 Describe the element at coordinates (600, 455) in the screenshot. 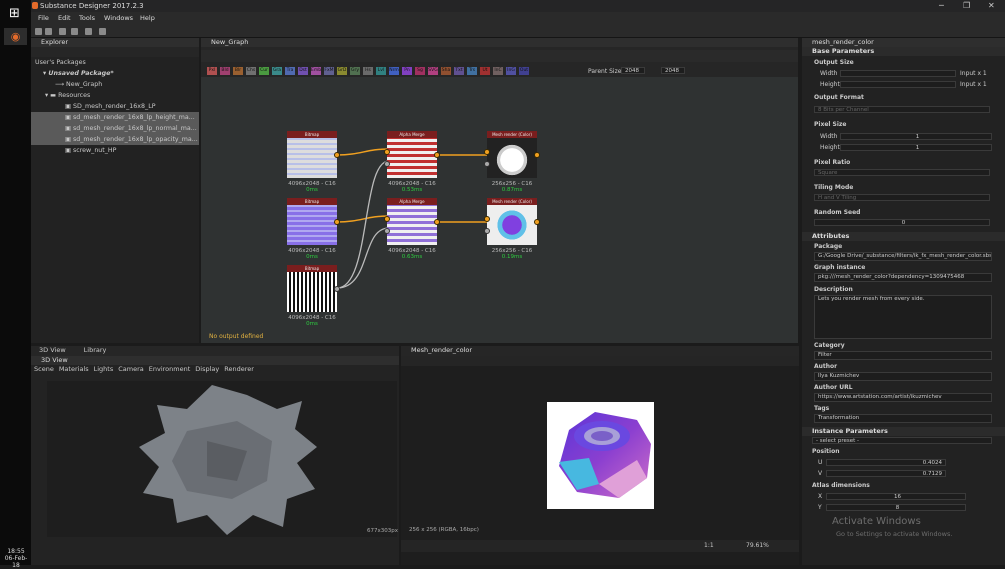

I see `view2d-image` at that location.